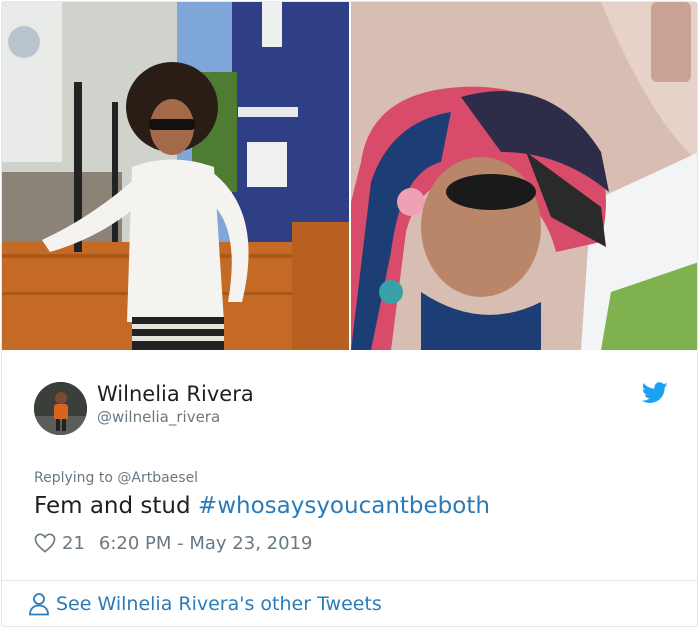 The height and width of the screenshot is (628, 700). What do you see at coordinates (349, 580) in the screenshot?
I see `divider` at bounding box center [349, 580].